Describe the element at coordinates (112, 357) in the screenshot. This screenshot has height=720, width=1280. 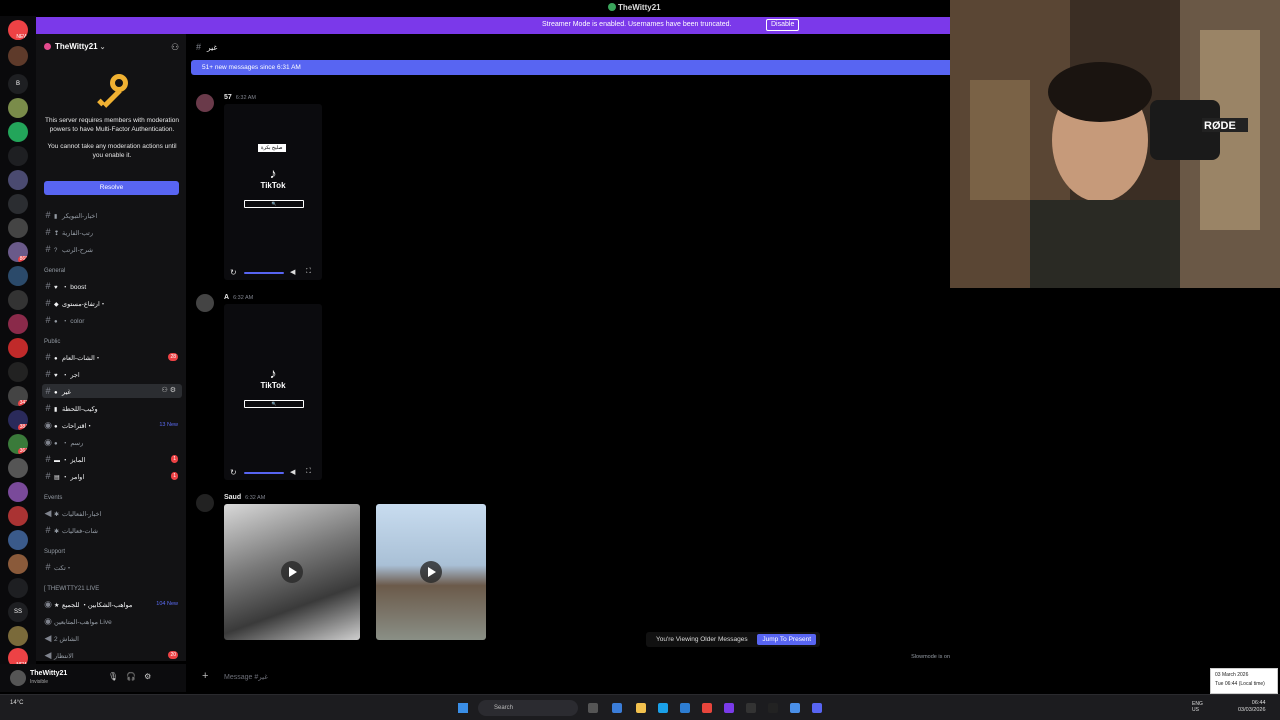
I see `channel-item: # ● الشات-العام・ 28` at that location.